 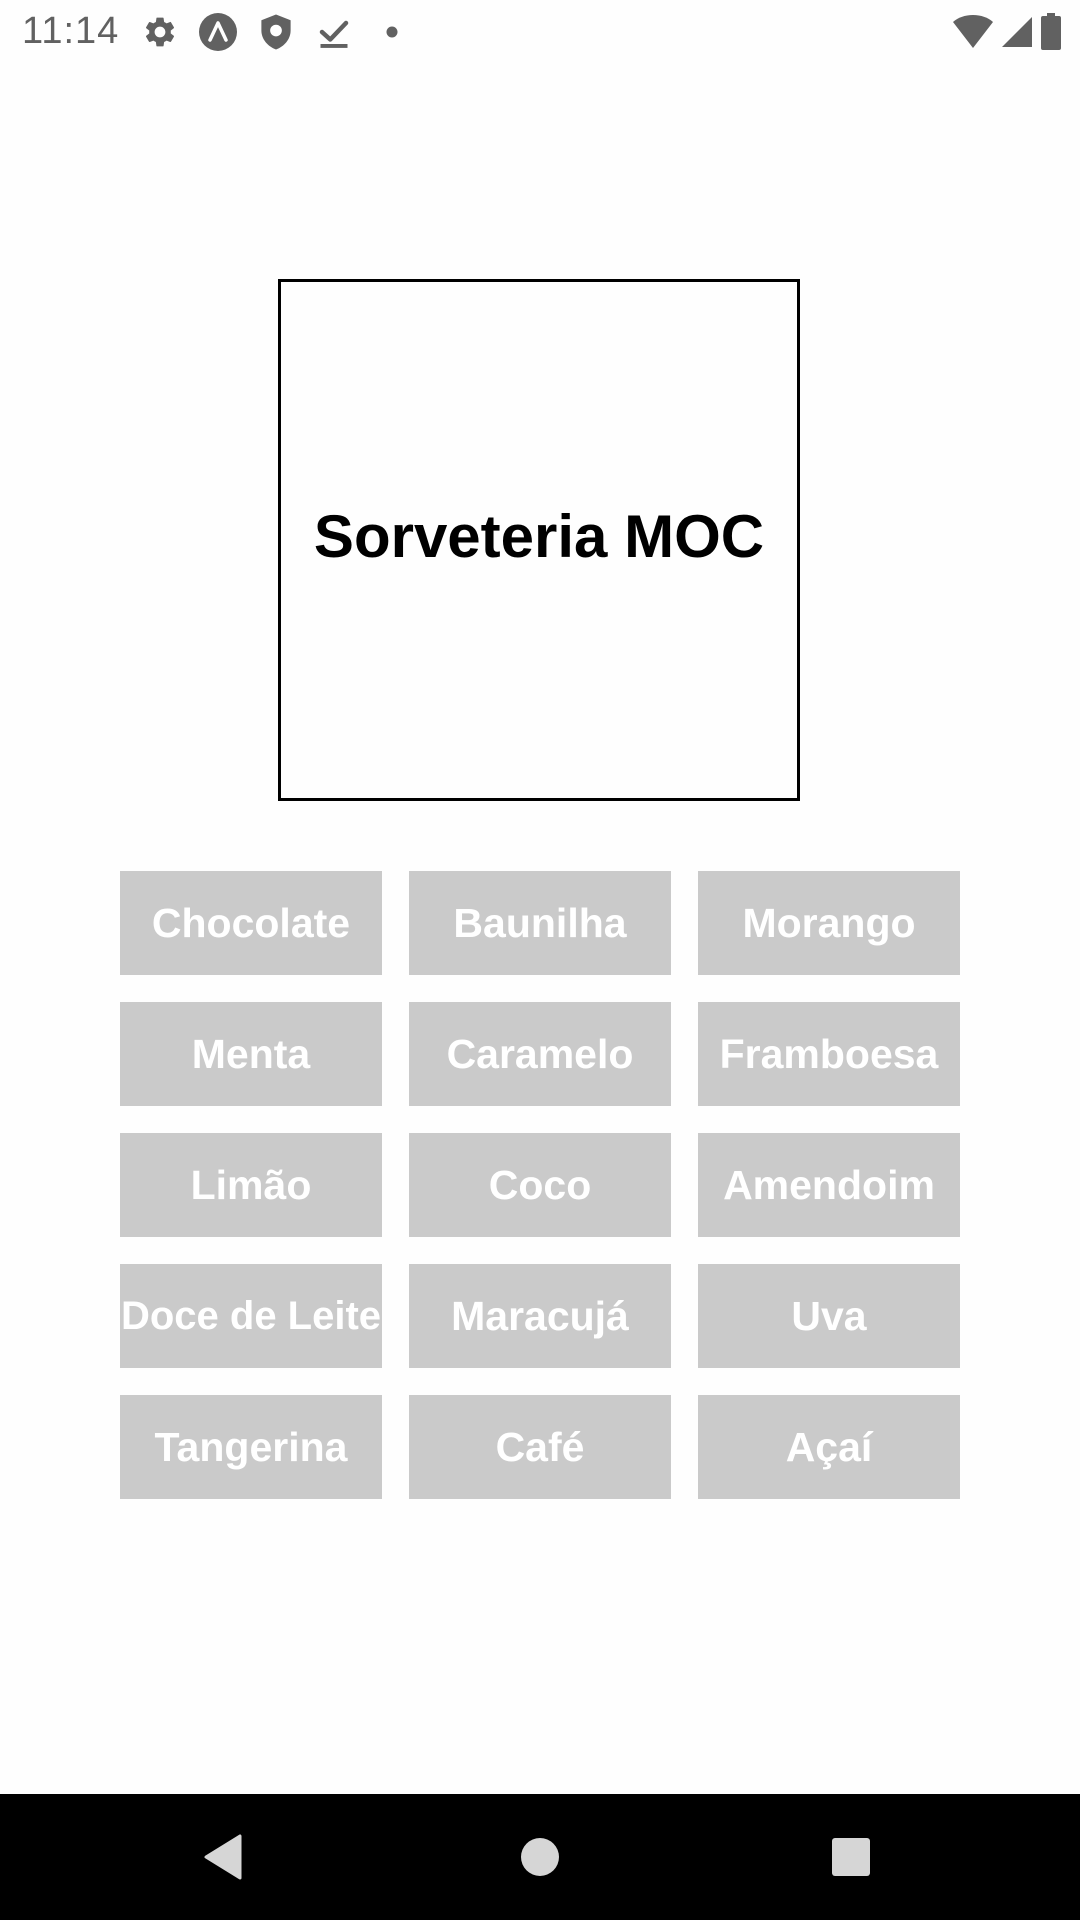 I want to click on title-box: Sorveteria MOC, so click(x=539, y=540).